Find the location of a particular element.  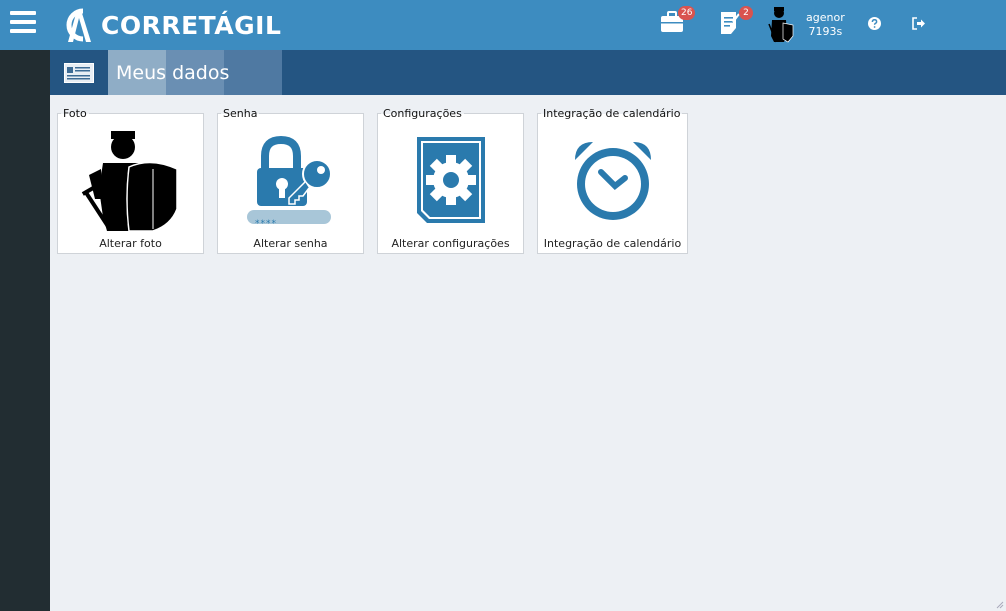

title-icon-box is located at coordinates (79, 72).